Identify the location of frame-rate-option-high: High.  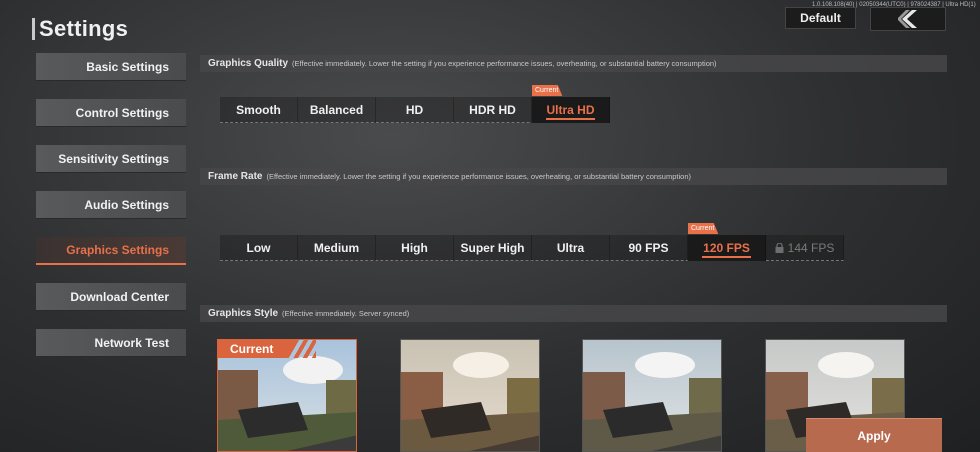
(415, 248).